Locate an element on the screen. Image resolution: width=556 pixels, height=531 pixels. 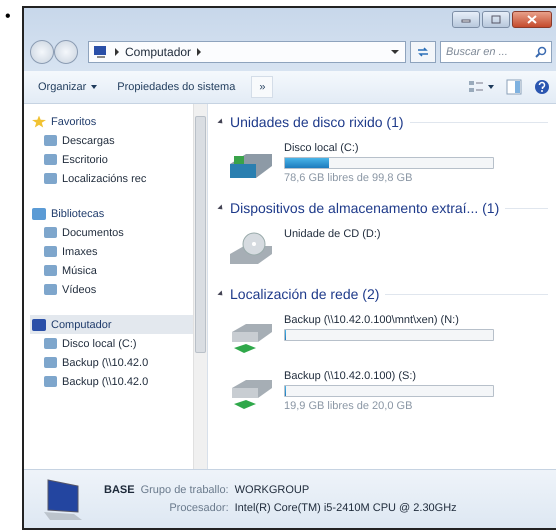
scrollbar-thumb is located at coordinates (200, 234).